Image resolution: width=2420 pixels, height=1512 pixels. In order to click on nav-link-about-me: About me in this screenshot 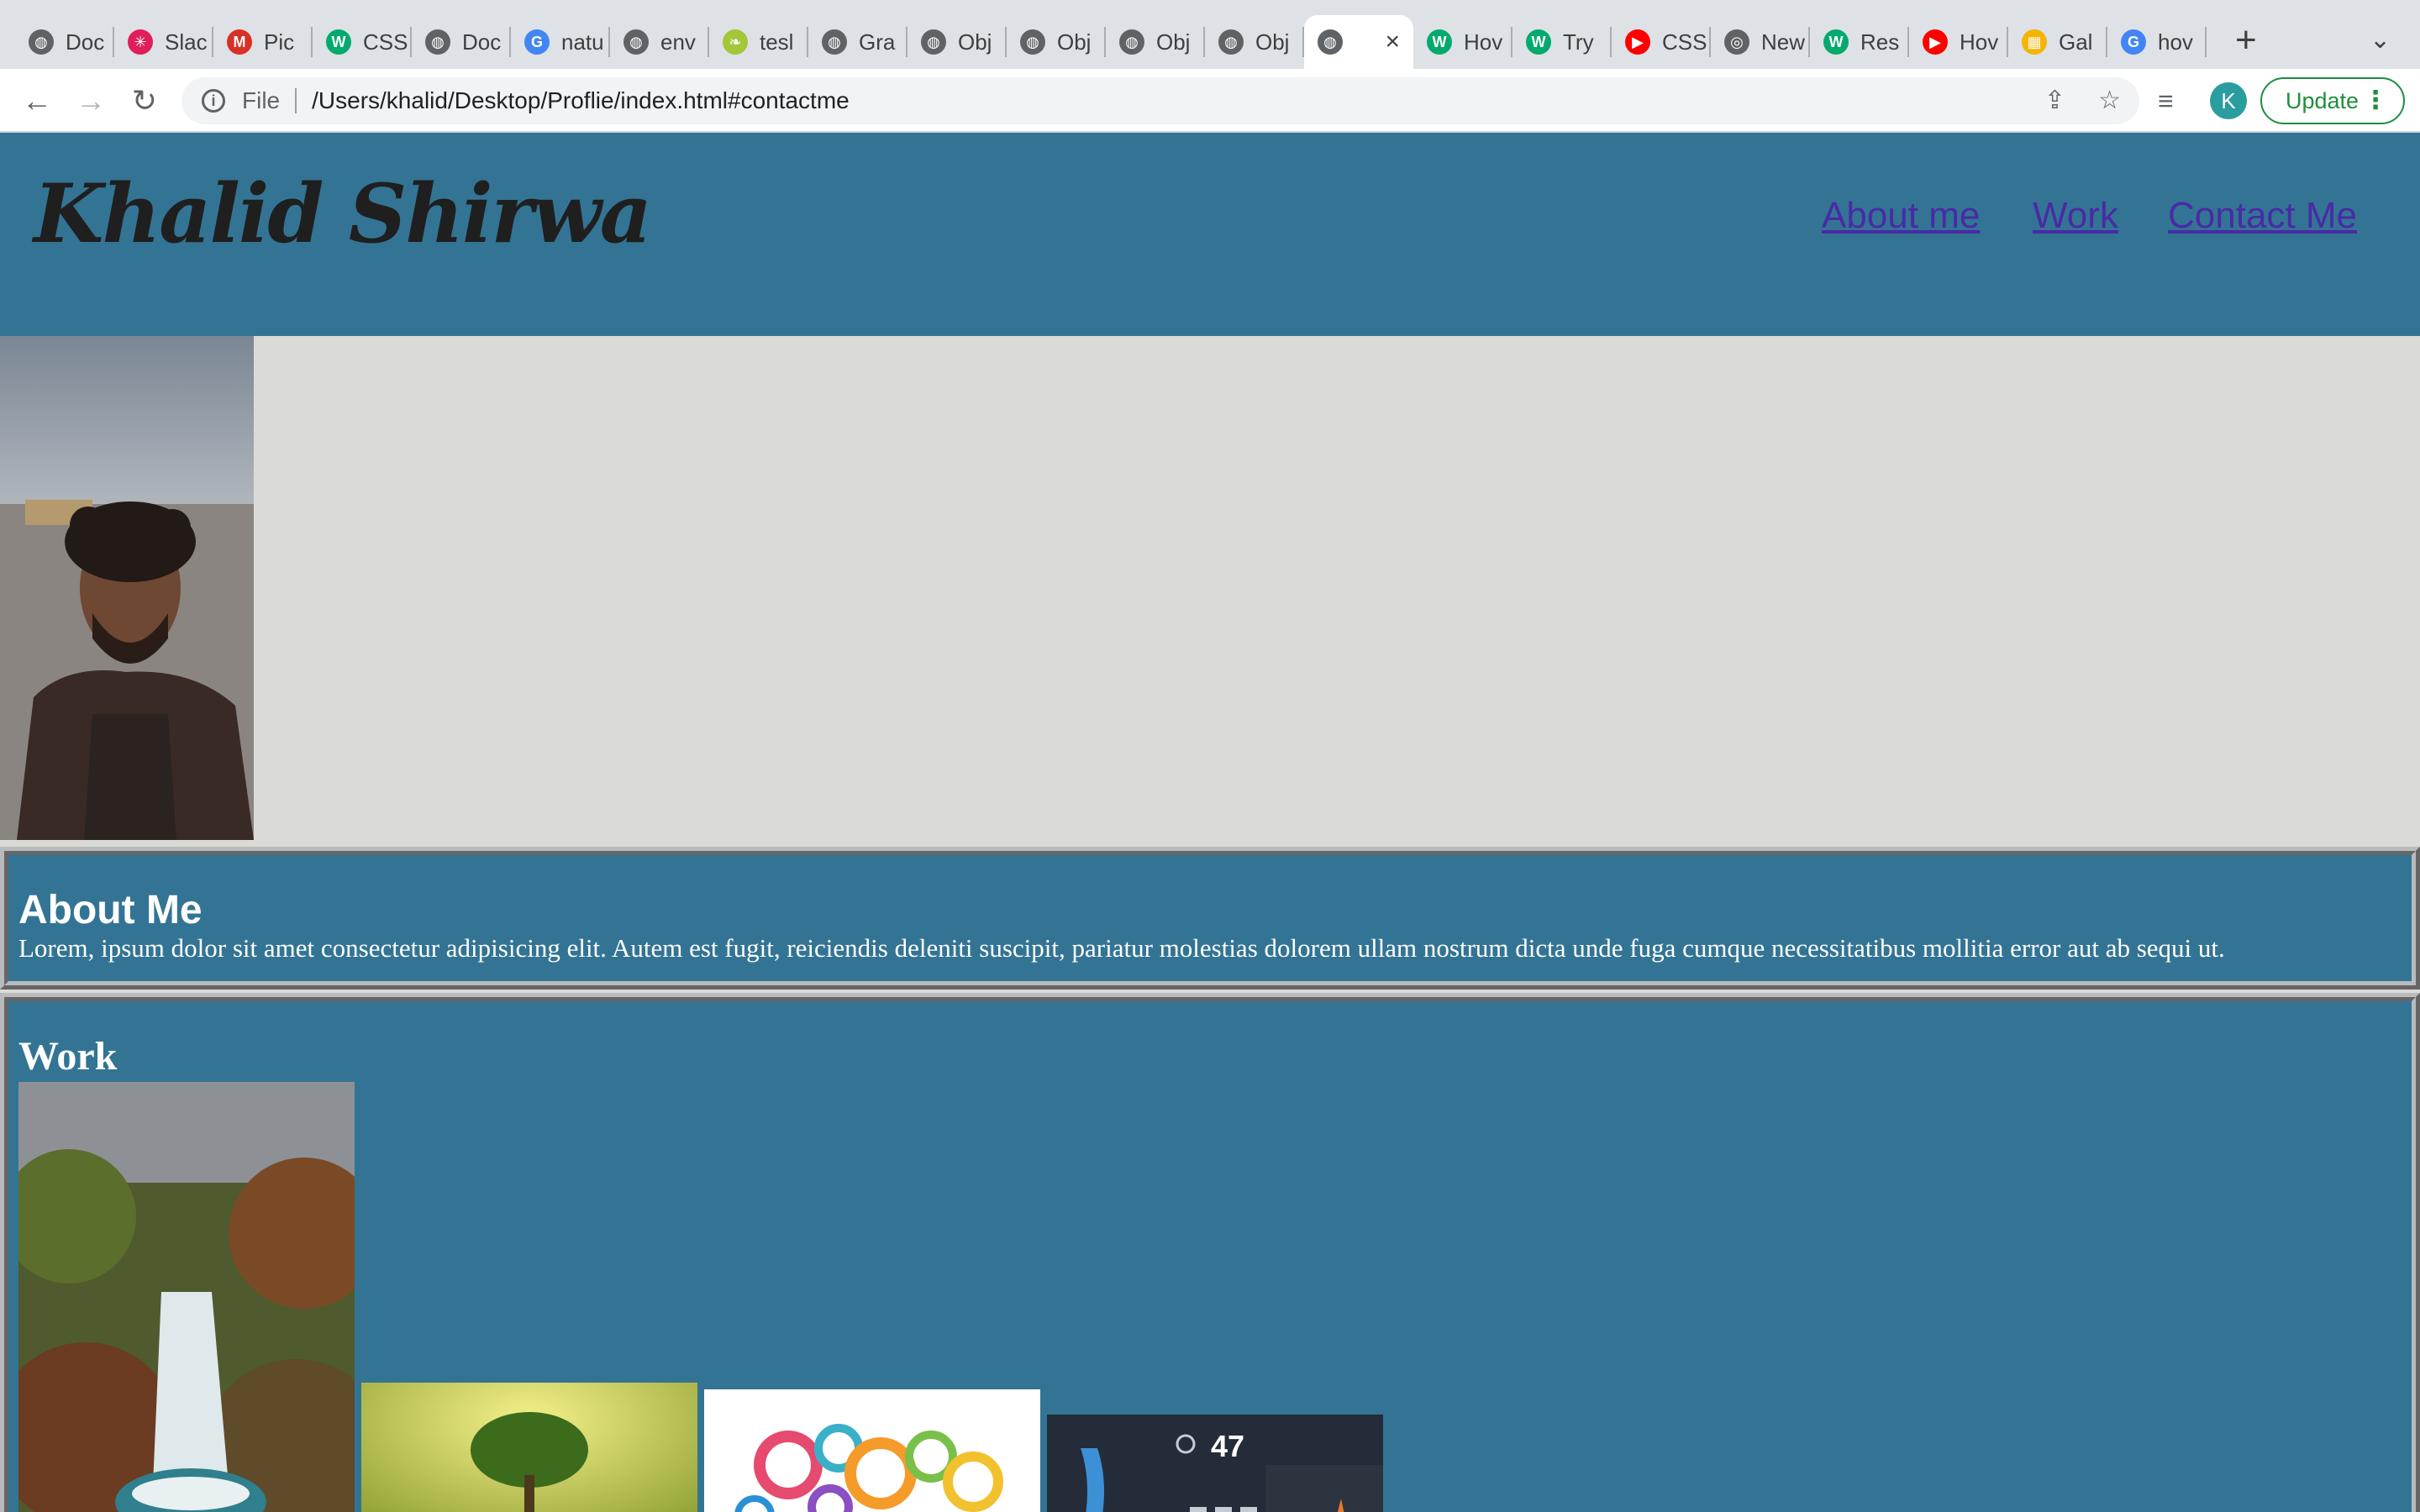, I will do `click(1901, 216)`.